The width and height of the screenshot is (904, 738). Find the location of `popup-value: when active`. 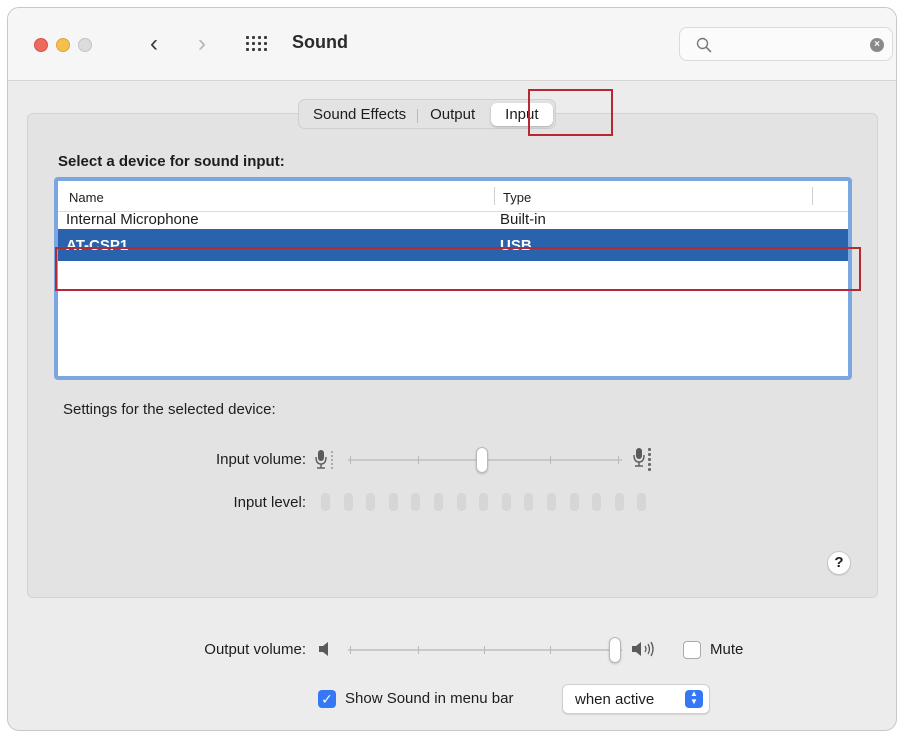

popup-value: when active is located at coordinates (615, 699).